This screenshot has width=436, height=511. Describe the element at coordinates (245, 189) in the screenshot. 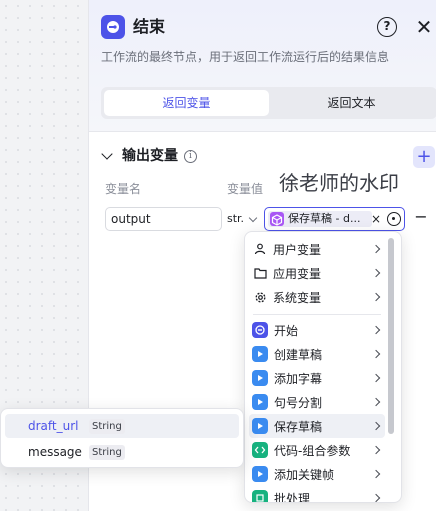

I see `column-label-value: 变量值` at that location.